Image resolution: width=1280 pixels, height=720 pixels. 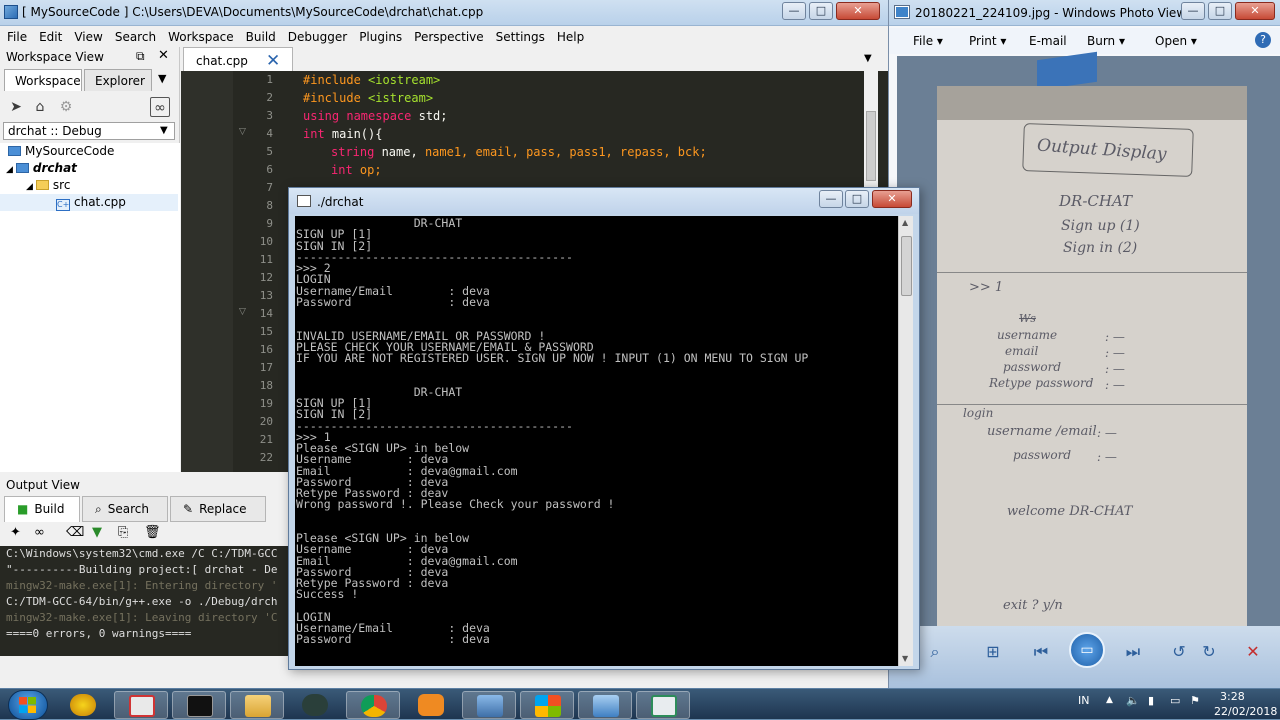 I want to click on tree-item-chat-cpp: C+ chat.cpp, so click(x=89, y=202).